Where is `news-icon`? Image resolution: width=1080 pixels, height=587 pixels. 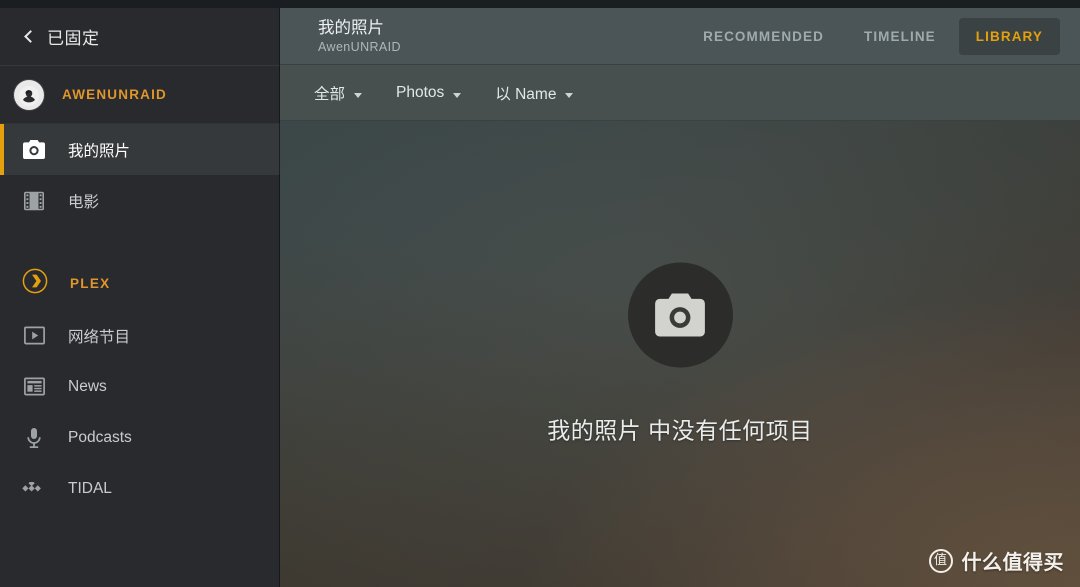
news-icon is located at coordinates (34, 387).